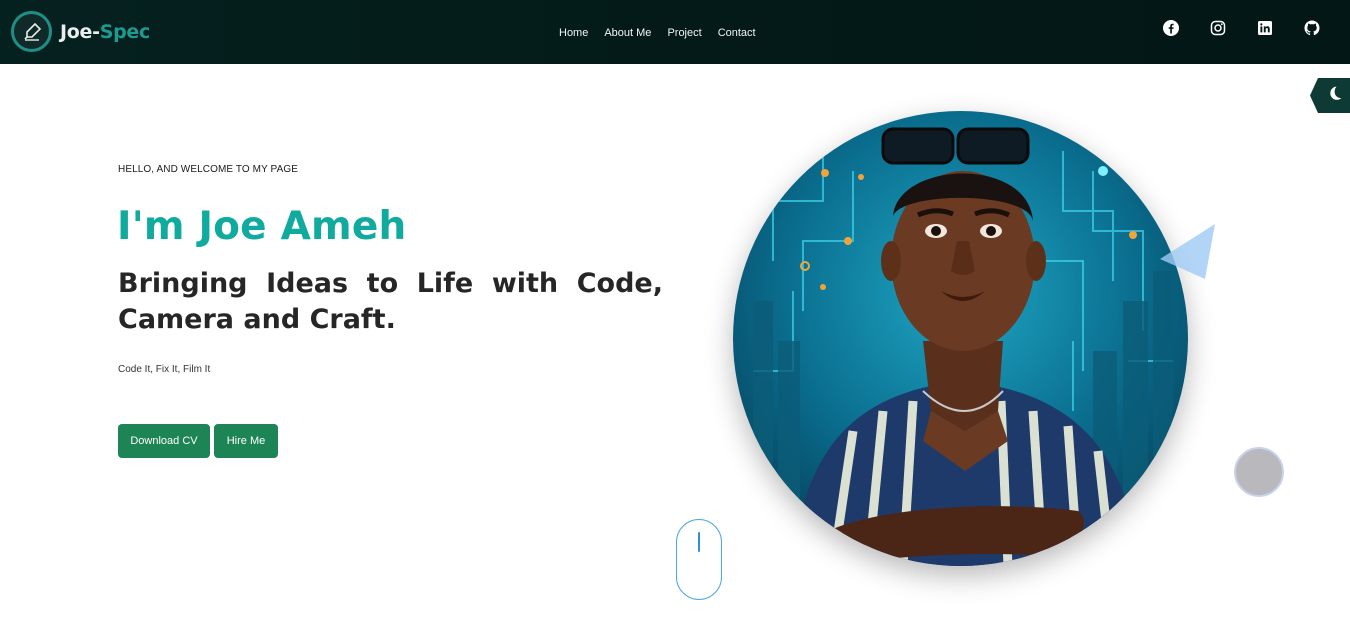  What do you see at coordinates (1265, 28) in the screenshot?
I see `linkedin-icon` at bounding box center [1265, 28].